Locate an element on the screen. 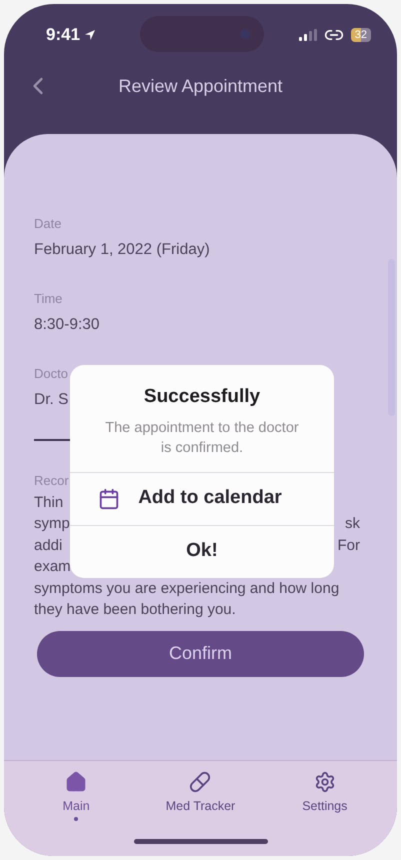  settings-icon is located at coordinates (325, 782).